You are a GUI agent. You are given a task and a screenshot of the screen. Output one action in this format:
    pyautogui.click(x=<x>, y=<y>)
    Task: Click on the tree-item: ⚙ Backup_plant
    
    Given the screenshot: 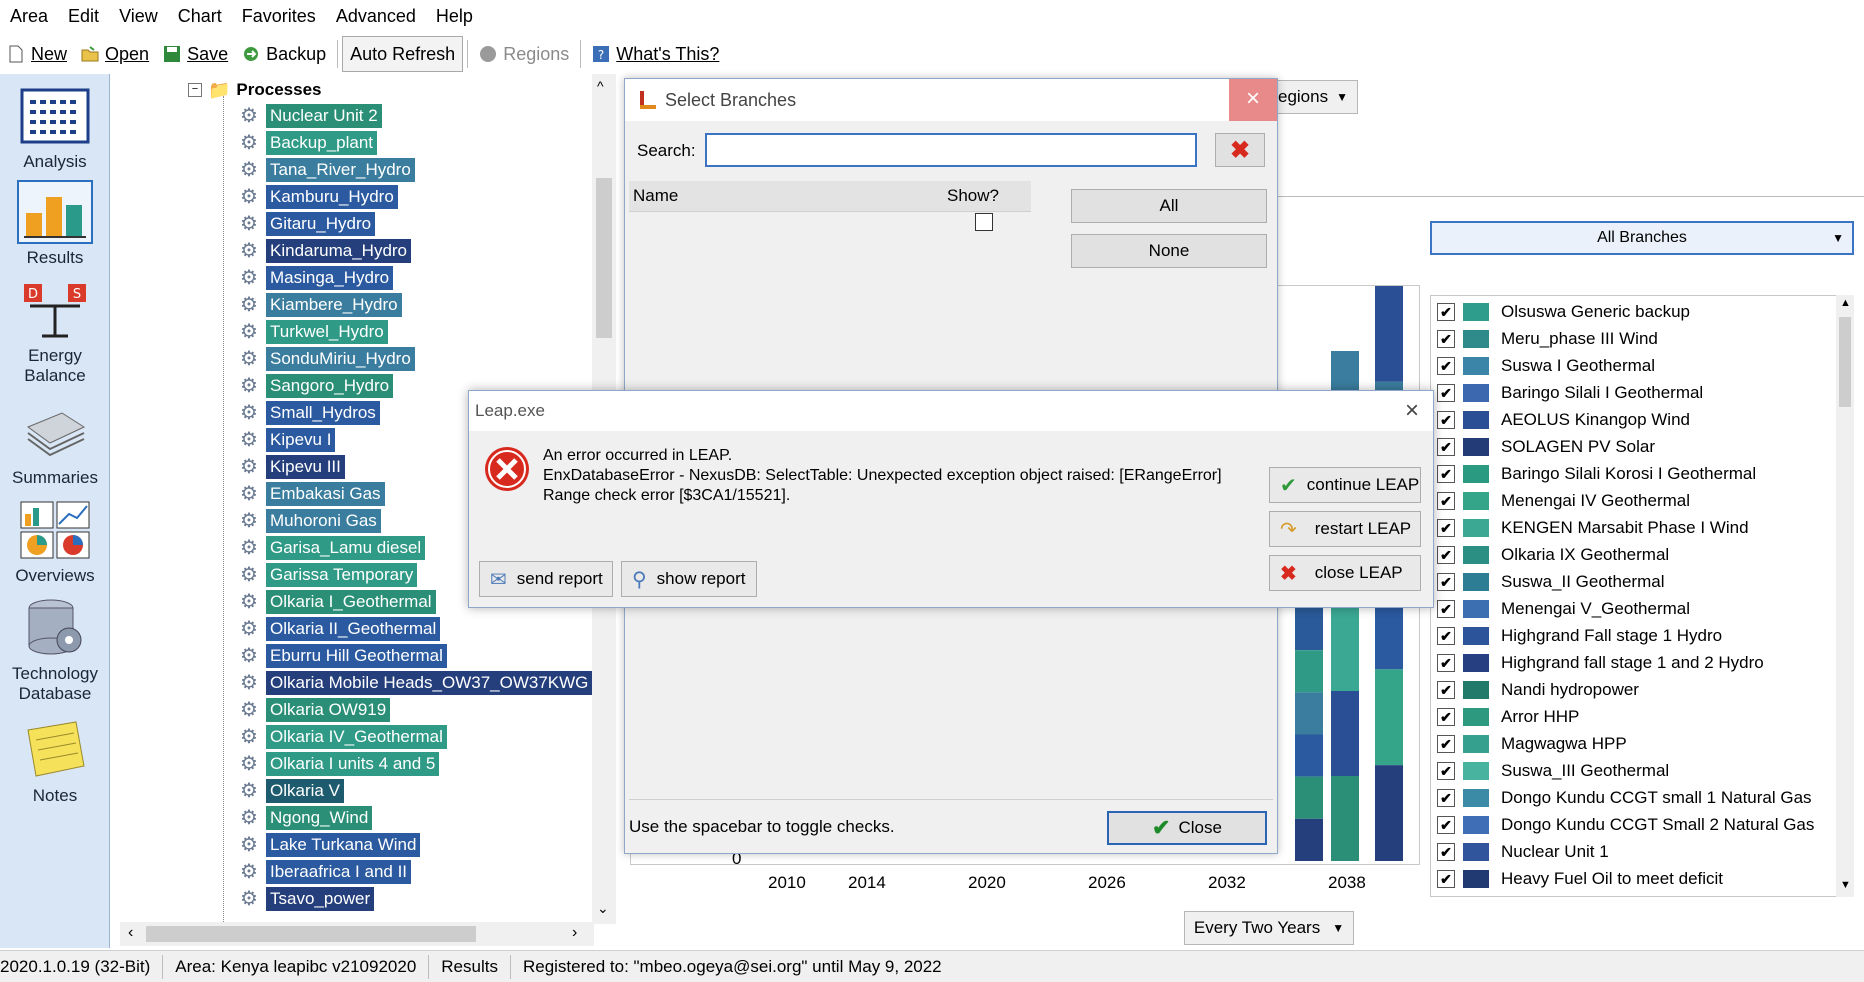 What is the action you would take?
    pyautogui.click(x=249, y=143)
    